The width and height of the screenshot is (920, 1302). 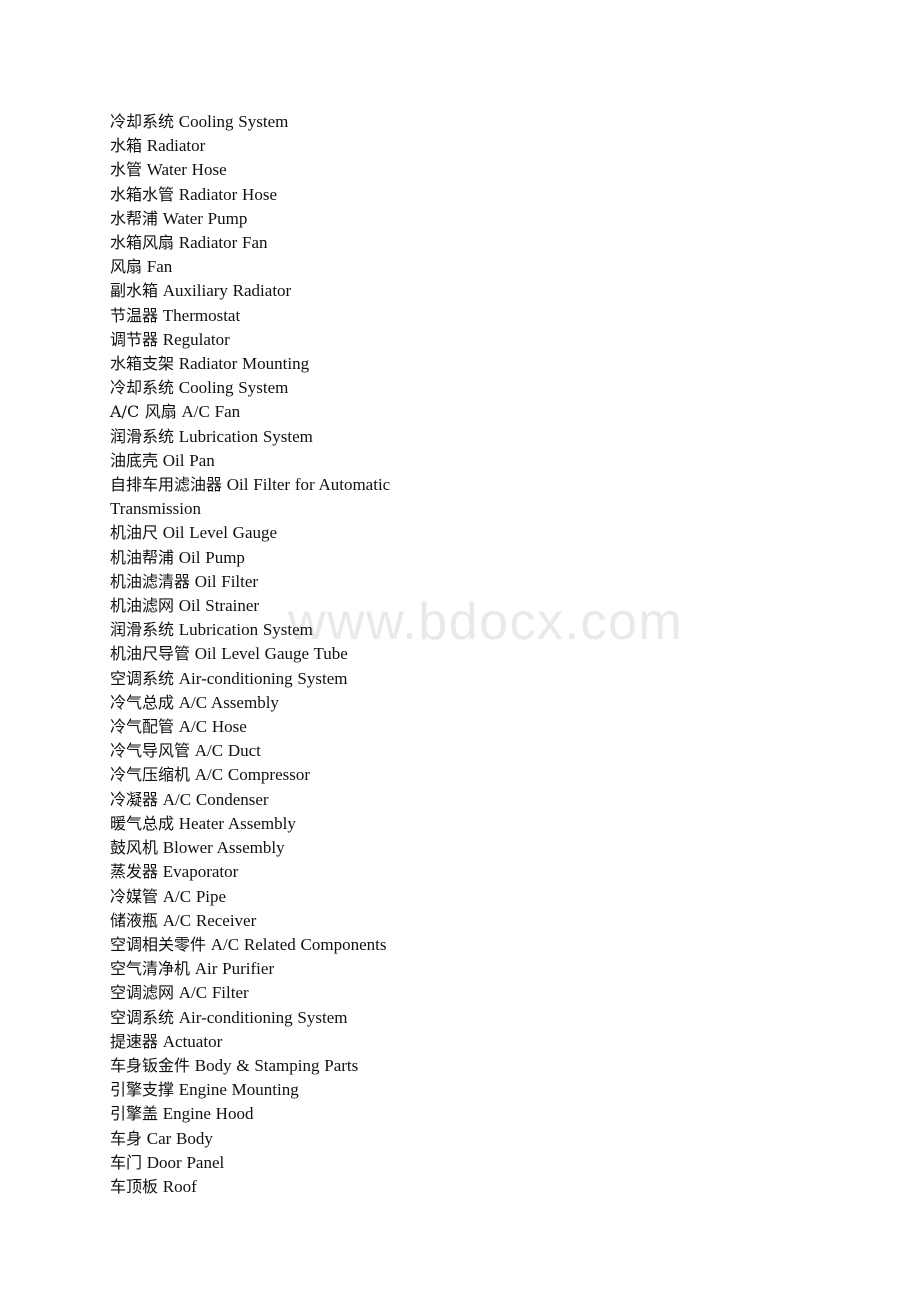 What do you see at coordinates (150, 654) in the screenshot?
I see `glossary-term-zh: 机油尺导管` at bounding box center [150, 654].